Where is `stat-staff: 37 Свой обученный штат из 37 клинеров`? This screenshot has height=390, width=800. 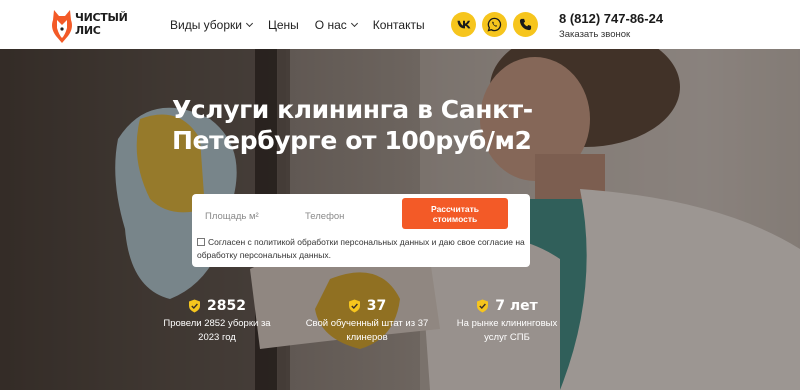 stat-staff: 37 Свой обученный штат из 37 клинеров is located at coordinates (367, 321).